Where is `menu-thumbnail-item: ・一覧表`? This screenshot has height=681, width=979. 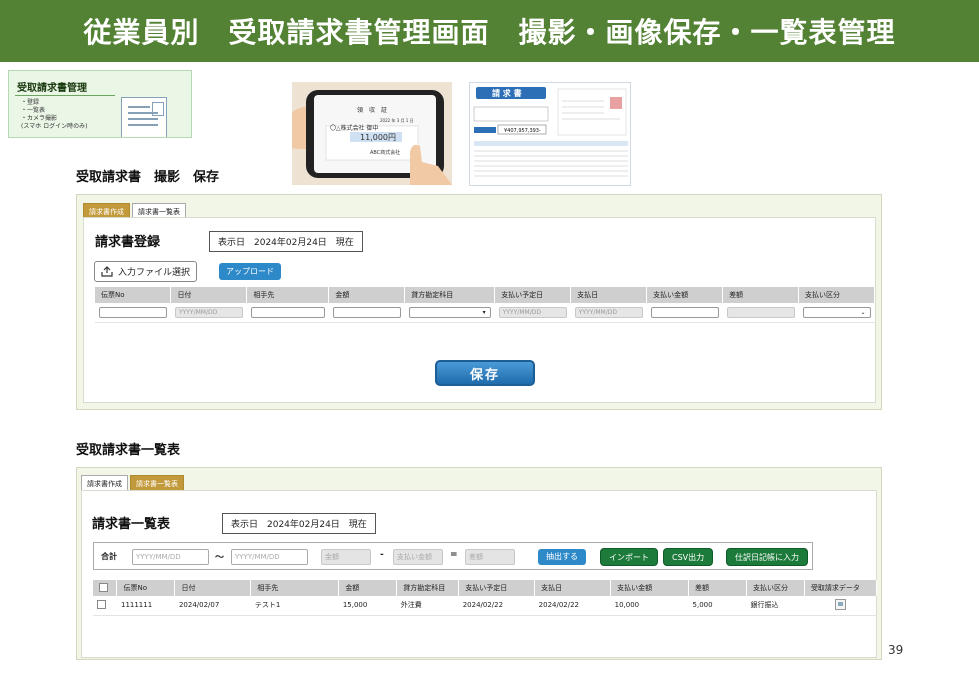
menu-thumbnail-item: ・一覧表 is located at coordinates (33, 110).